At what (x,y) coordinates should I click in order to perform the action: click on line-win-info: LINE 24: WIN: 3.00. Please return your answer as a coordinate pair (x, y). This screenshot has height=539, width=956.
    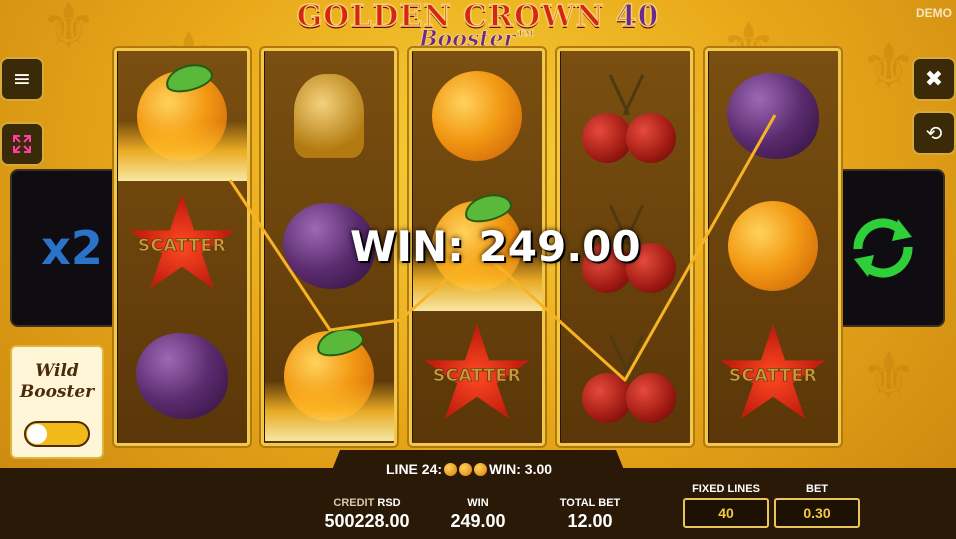
    Looking at the image, I should click on (469, 469).